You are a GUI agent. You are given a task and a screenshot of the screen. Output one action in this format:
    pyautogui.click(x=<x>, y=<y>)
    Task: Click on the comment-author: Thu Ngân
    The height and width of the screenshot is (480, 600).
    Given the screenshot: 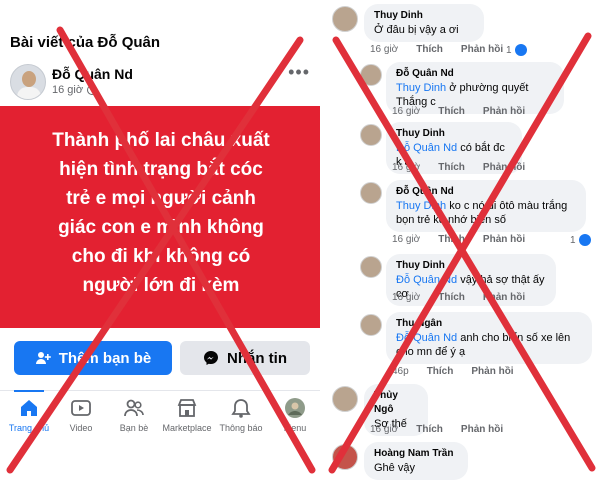 What is the action you would take?
    pyautogui.click(x=489, y=324)
    